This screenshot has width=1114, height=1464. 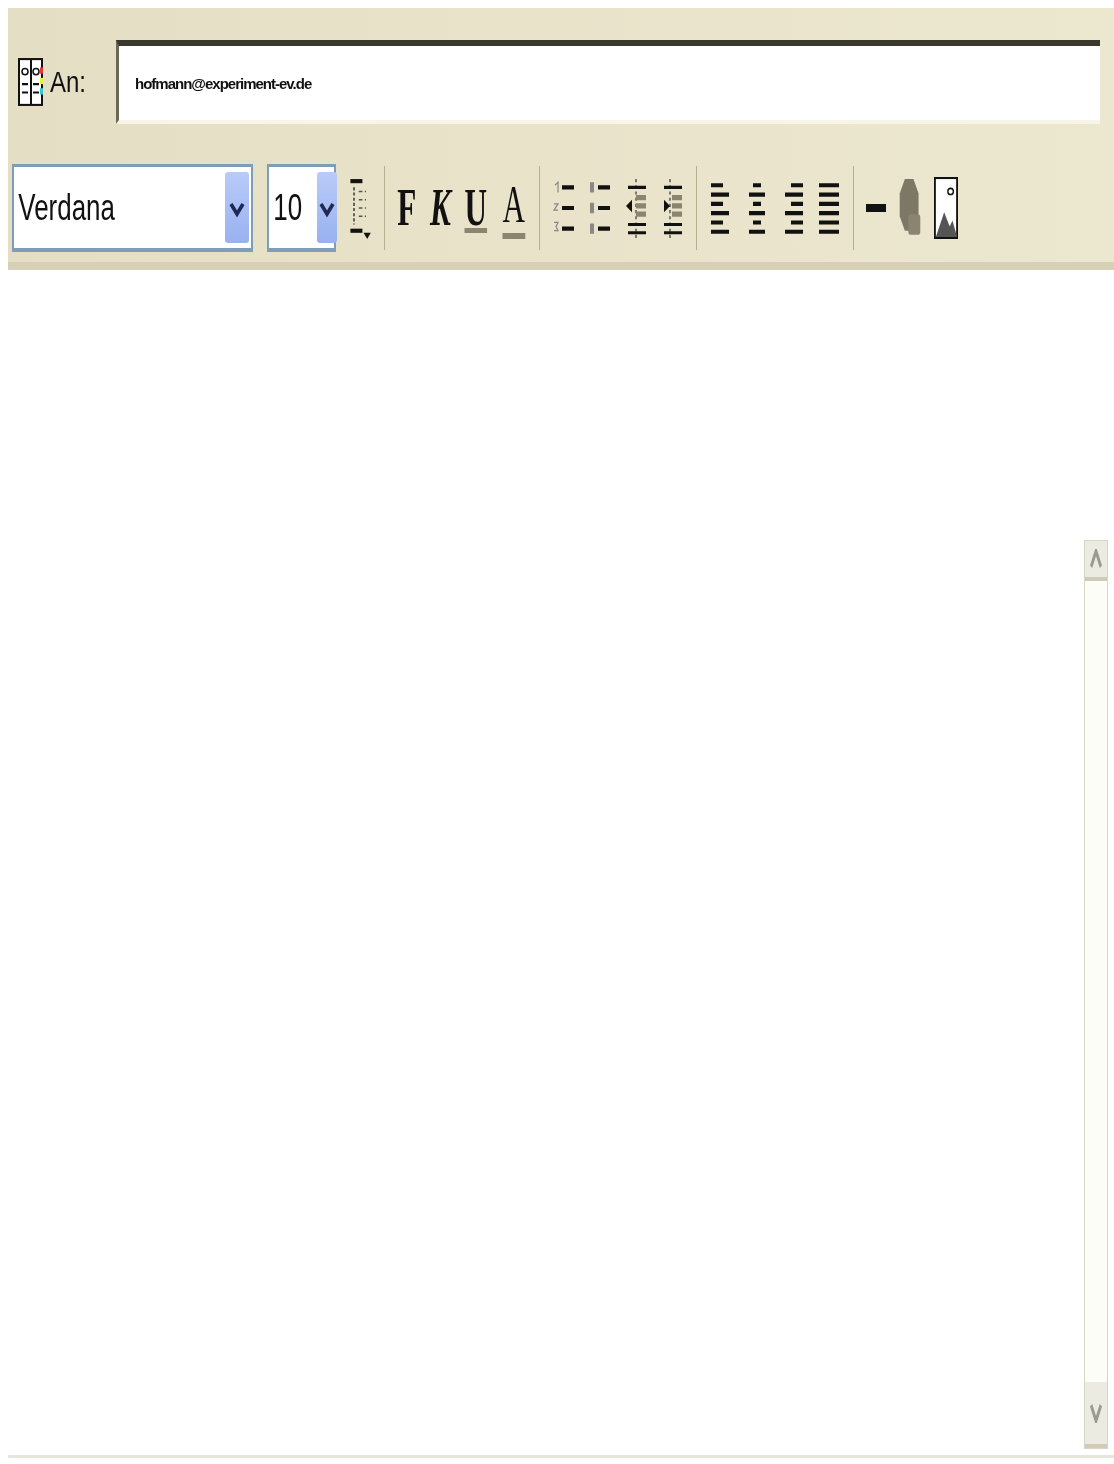 What do you see at coordinates (31, 82) in the screenshot?
I see `address-book-icon` at bounding box center [31, 82].